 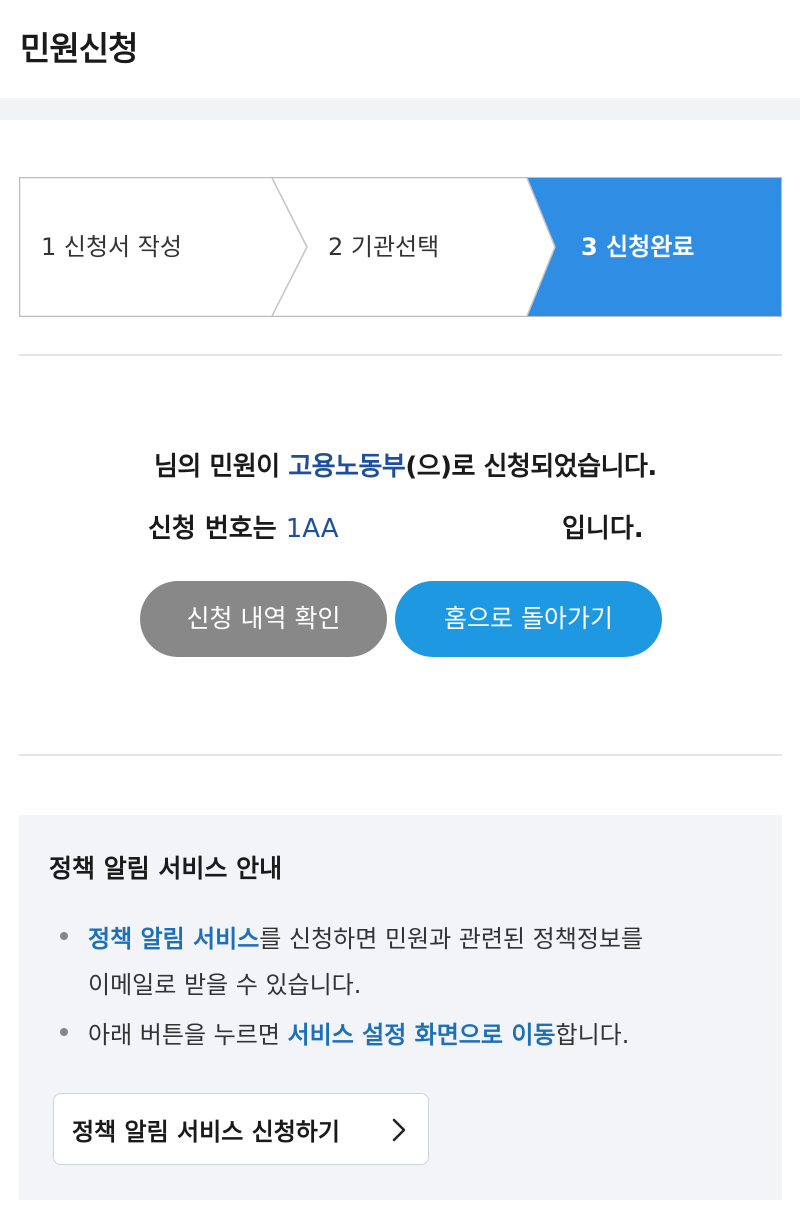 I want to click on step-1-label: 1 신청서 작성, so click(x=111, y=247).